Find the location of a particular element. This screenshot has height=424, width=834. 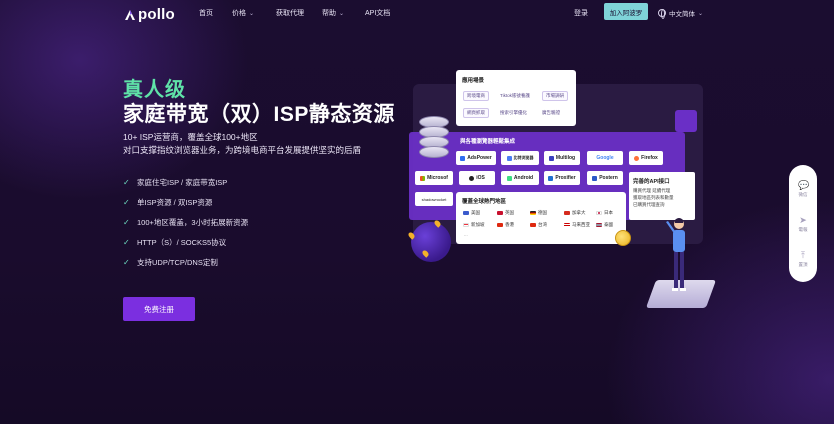

microsoft-icon is located at coordinates (423, 178).